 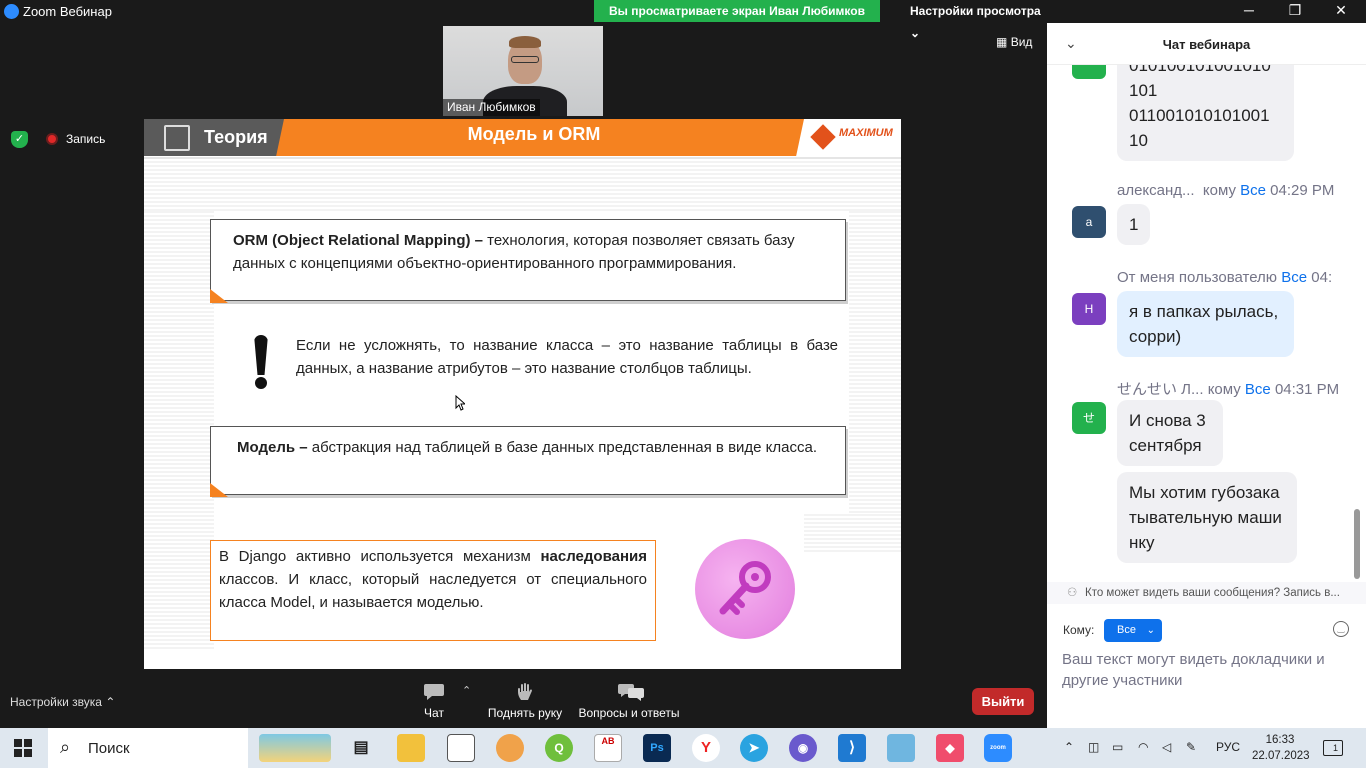 What do you see at coordinates (1117, 747) in the screenshot?
I see `battery-icon: ▭` at bounding box center [1117, 747].